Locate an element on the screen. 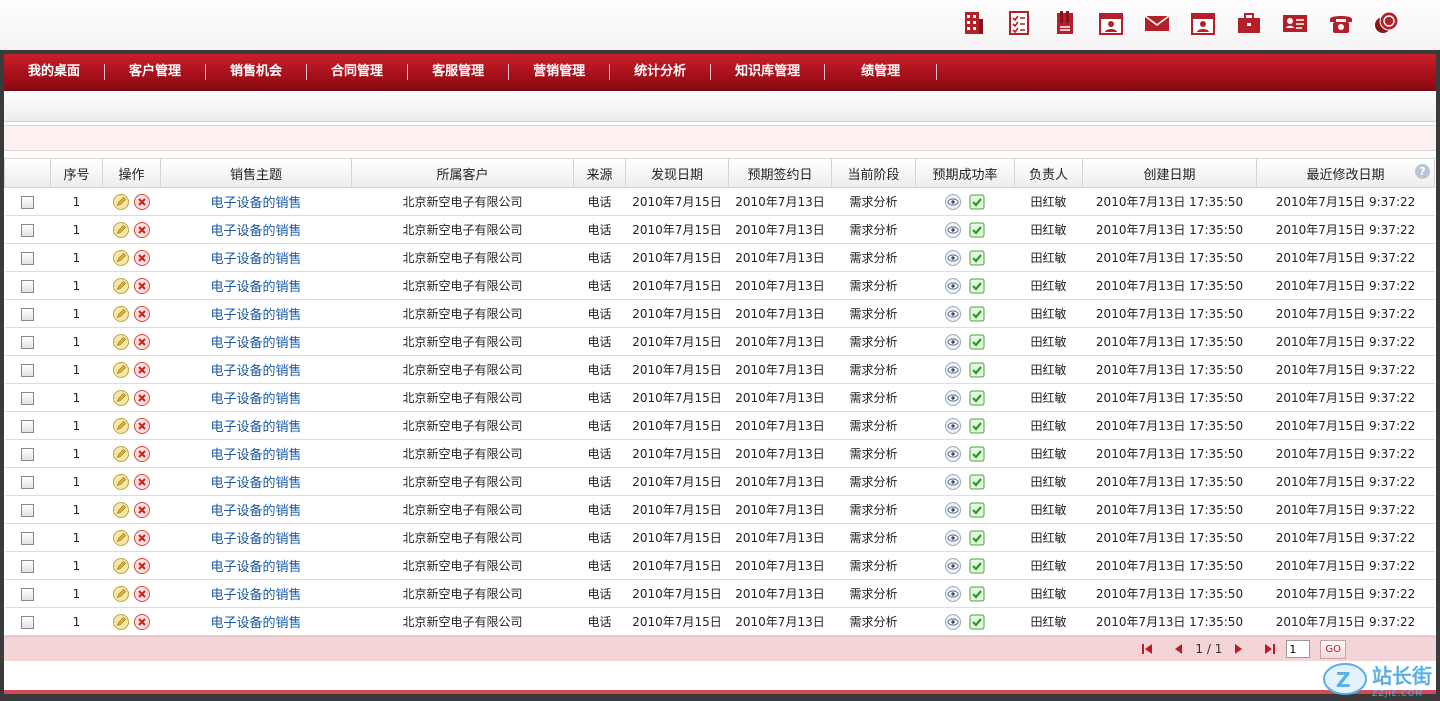 This screenshot has height=701, width=1440. nav-performance: 绩管理 is located at coordinates (881, 72).